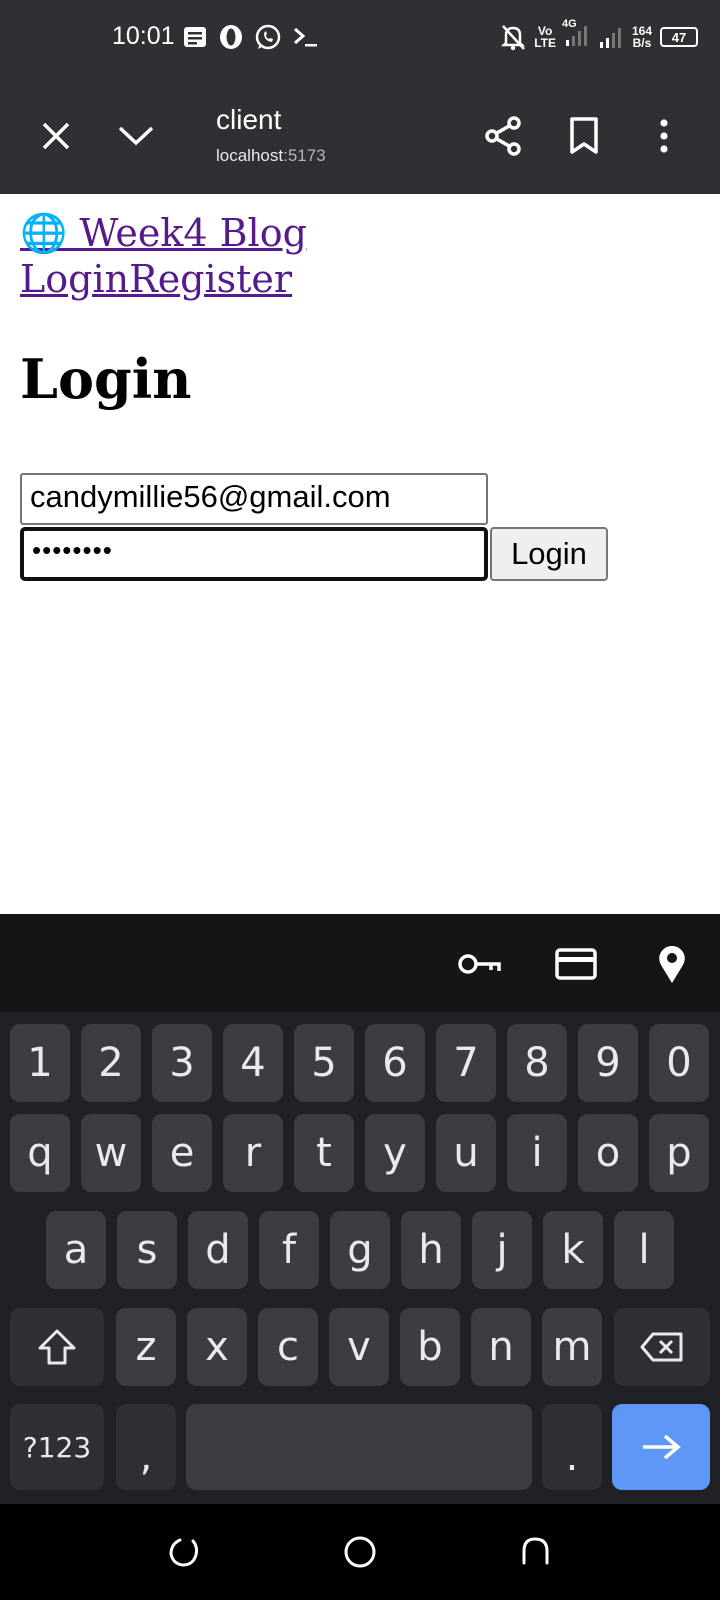 The image size is (720, 1600). I want to click on key-i: i, so click(537, 1153).